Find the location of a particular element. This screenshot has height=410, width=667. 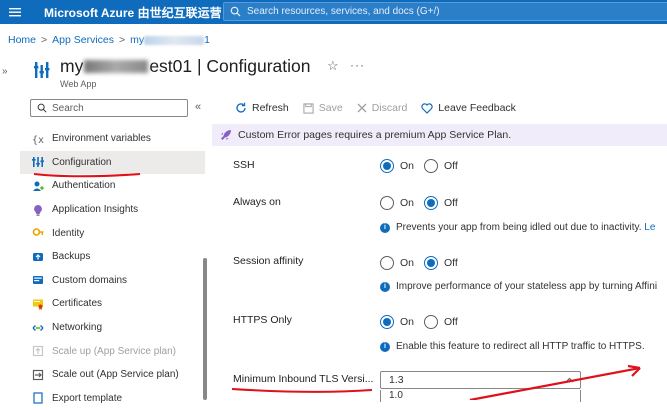

https-only-label: HTTPS Only is located at coordinates (262, 320).